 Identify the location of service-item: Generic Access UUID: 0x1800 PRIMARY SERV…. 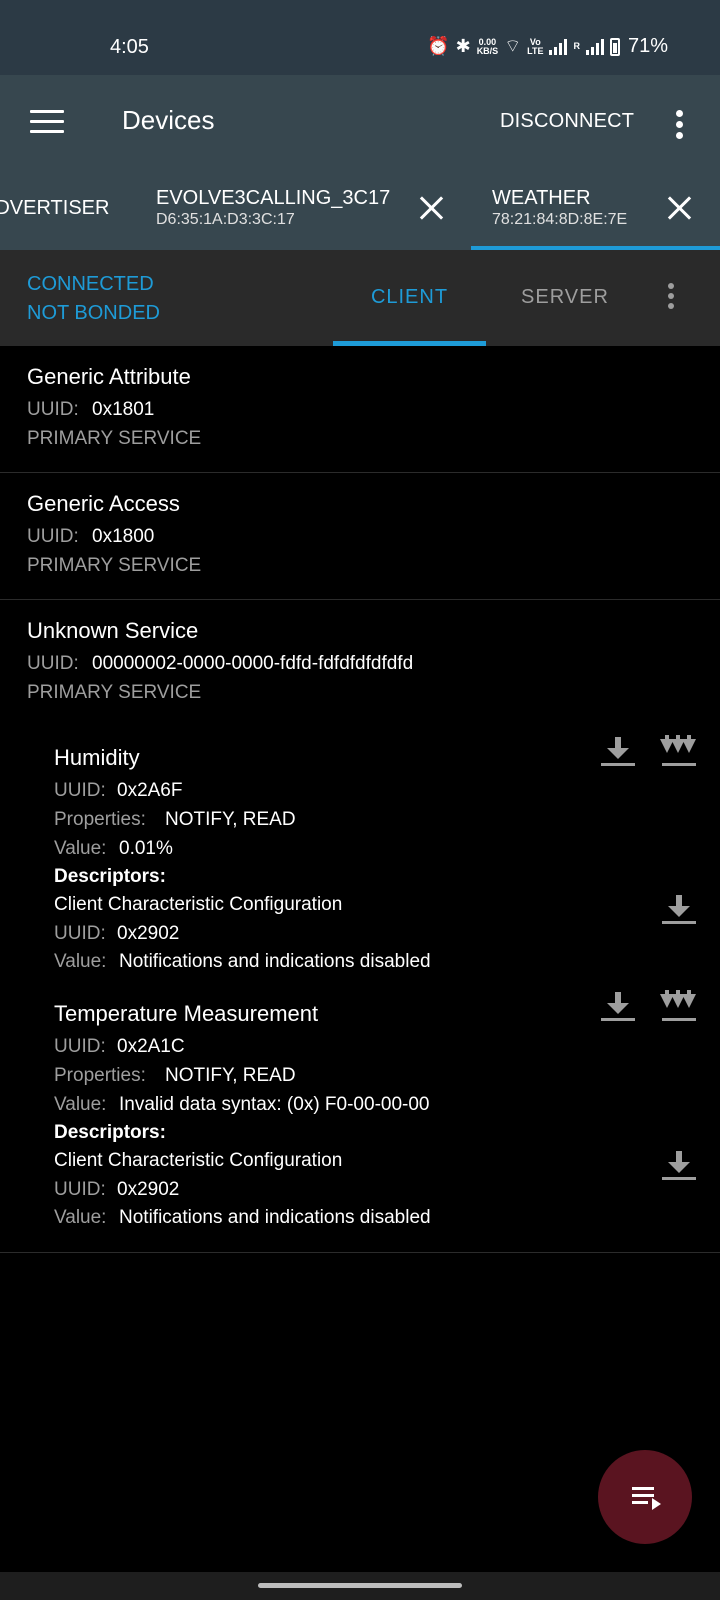
(360, 536).